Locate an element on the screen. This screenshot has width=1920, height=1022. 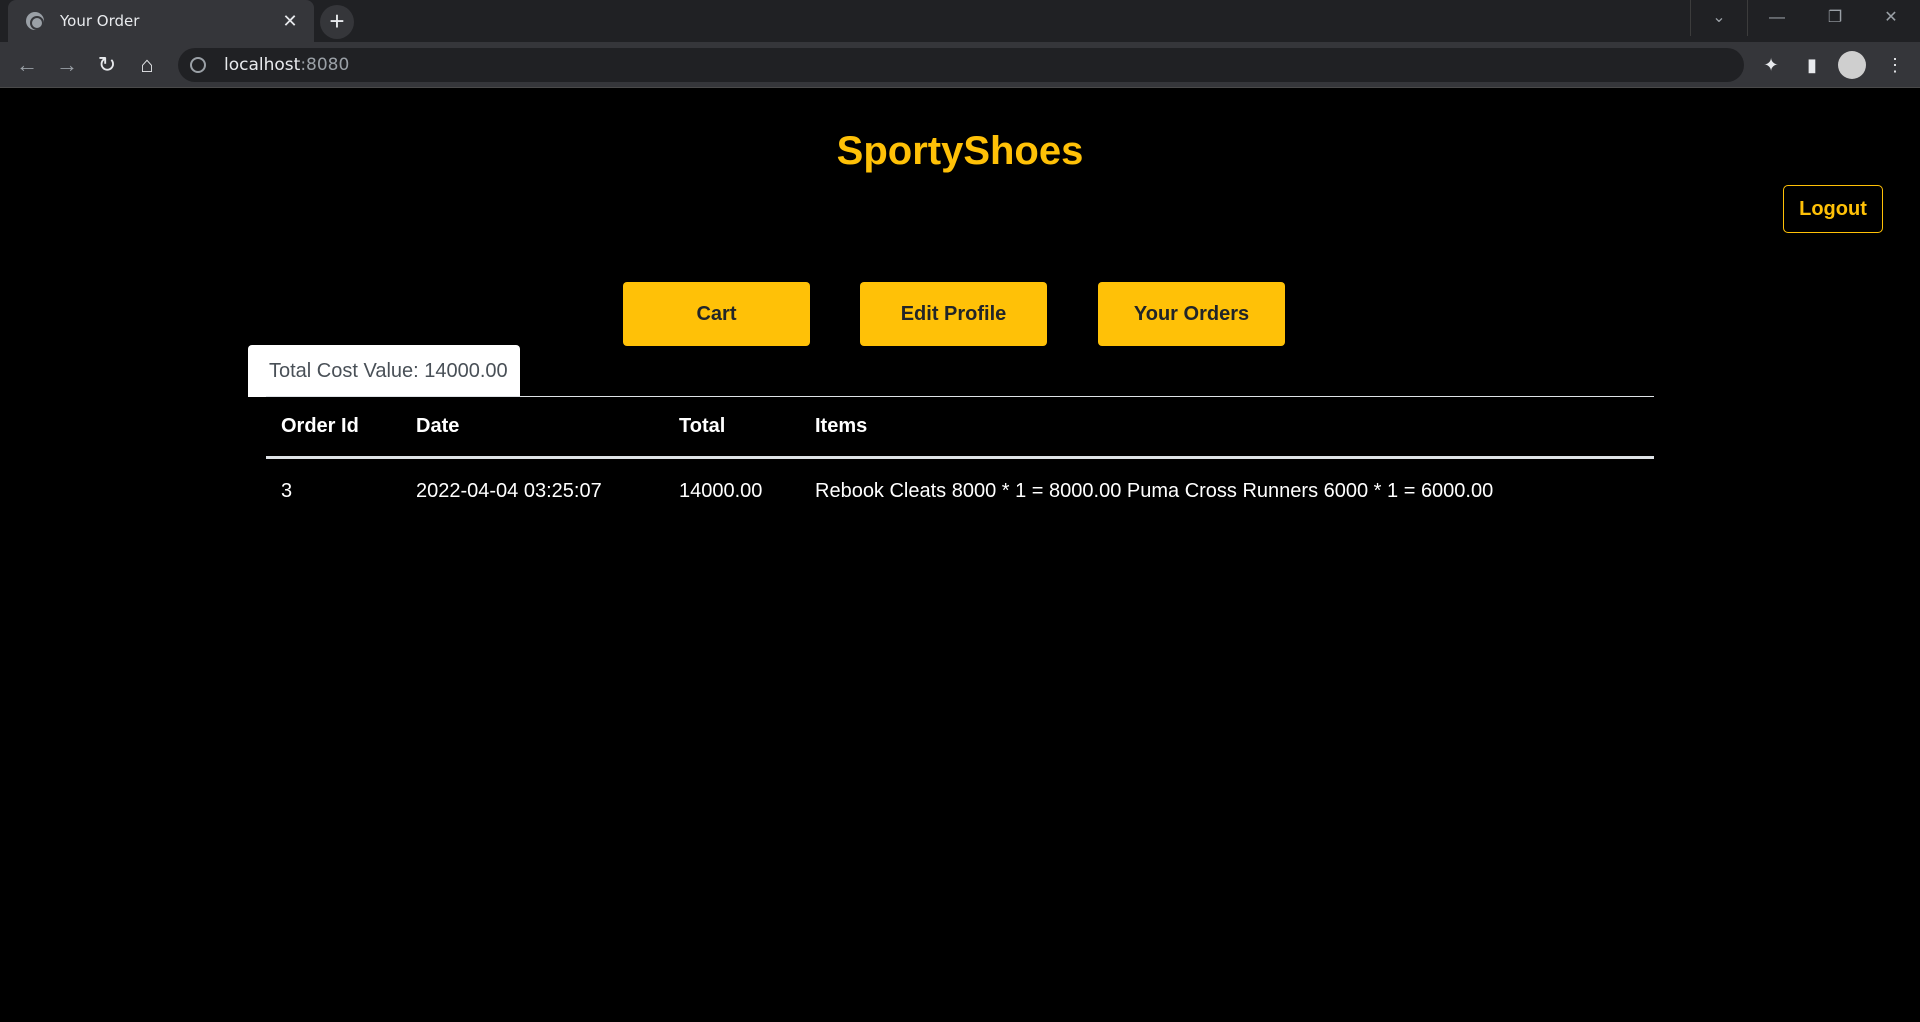
url-port: :8080 is located at coordinates (325, 65).